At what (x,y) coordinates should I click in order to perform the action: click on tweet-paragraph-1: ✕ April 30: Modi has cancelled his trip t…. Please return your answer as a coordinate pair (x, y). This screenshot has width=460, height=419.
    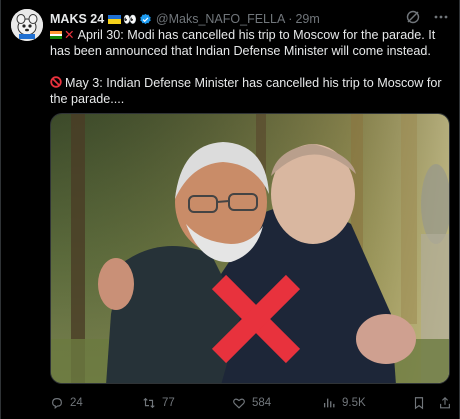
    Looking at the image, I should click on (251, 43).